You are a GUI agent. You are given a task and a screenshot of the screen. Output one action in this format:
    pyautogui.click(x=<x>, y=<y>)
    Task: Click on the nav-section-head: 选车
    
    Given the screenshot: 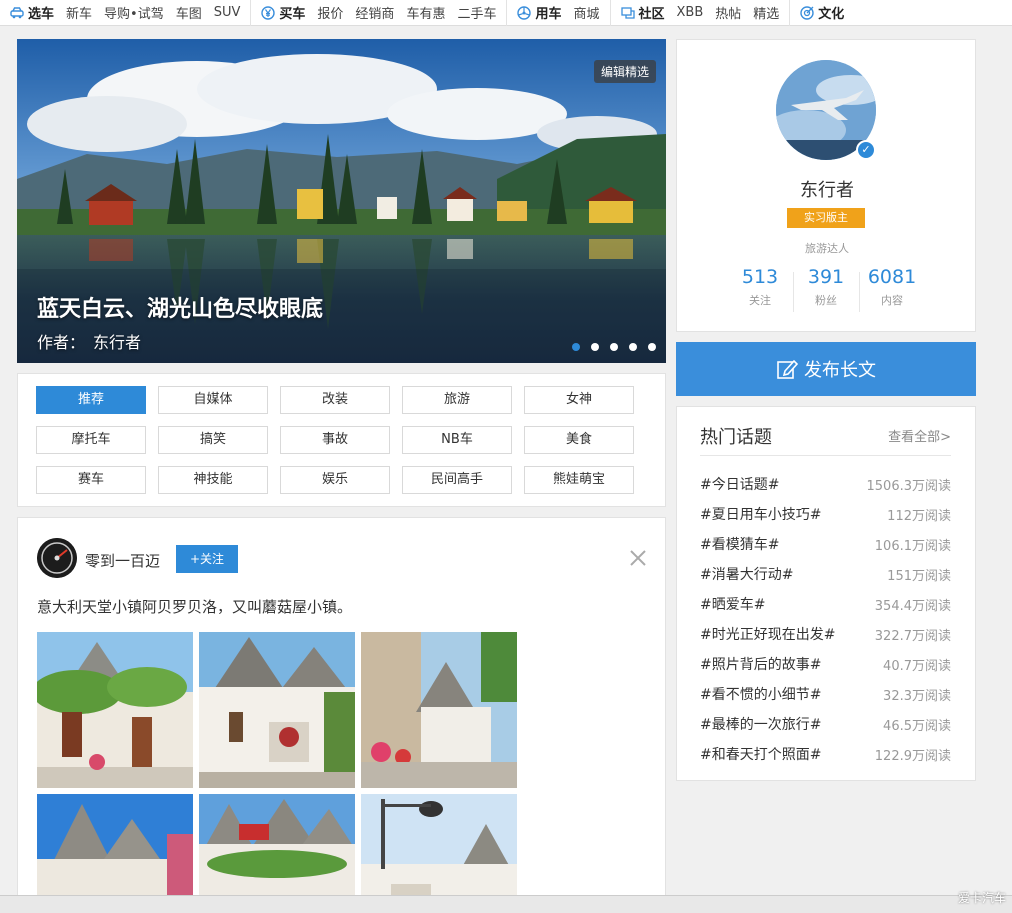 What is the action you would take?
    pyautogui.click(x=32, y=12)
    